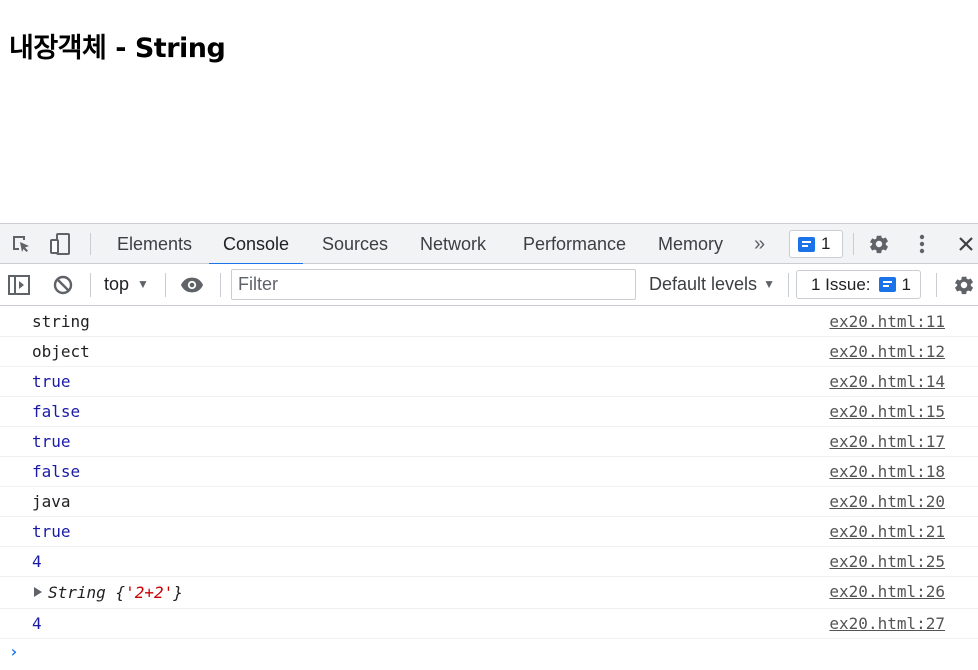 The height and width of the screenshot is (670, 978). What do you see at coordinates (816, 244) in the screenshot?
I see `messages-badge: 1` at bounding box center [816, 244].